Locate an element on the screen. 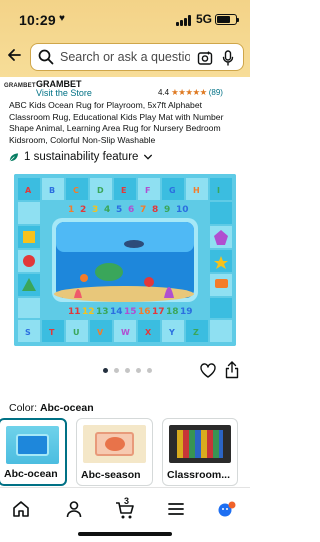 The height and width of the screenshot is (542, 320). back-arrow-icon is located at coordinates (14, 55).